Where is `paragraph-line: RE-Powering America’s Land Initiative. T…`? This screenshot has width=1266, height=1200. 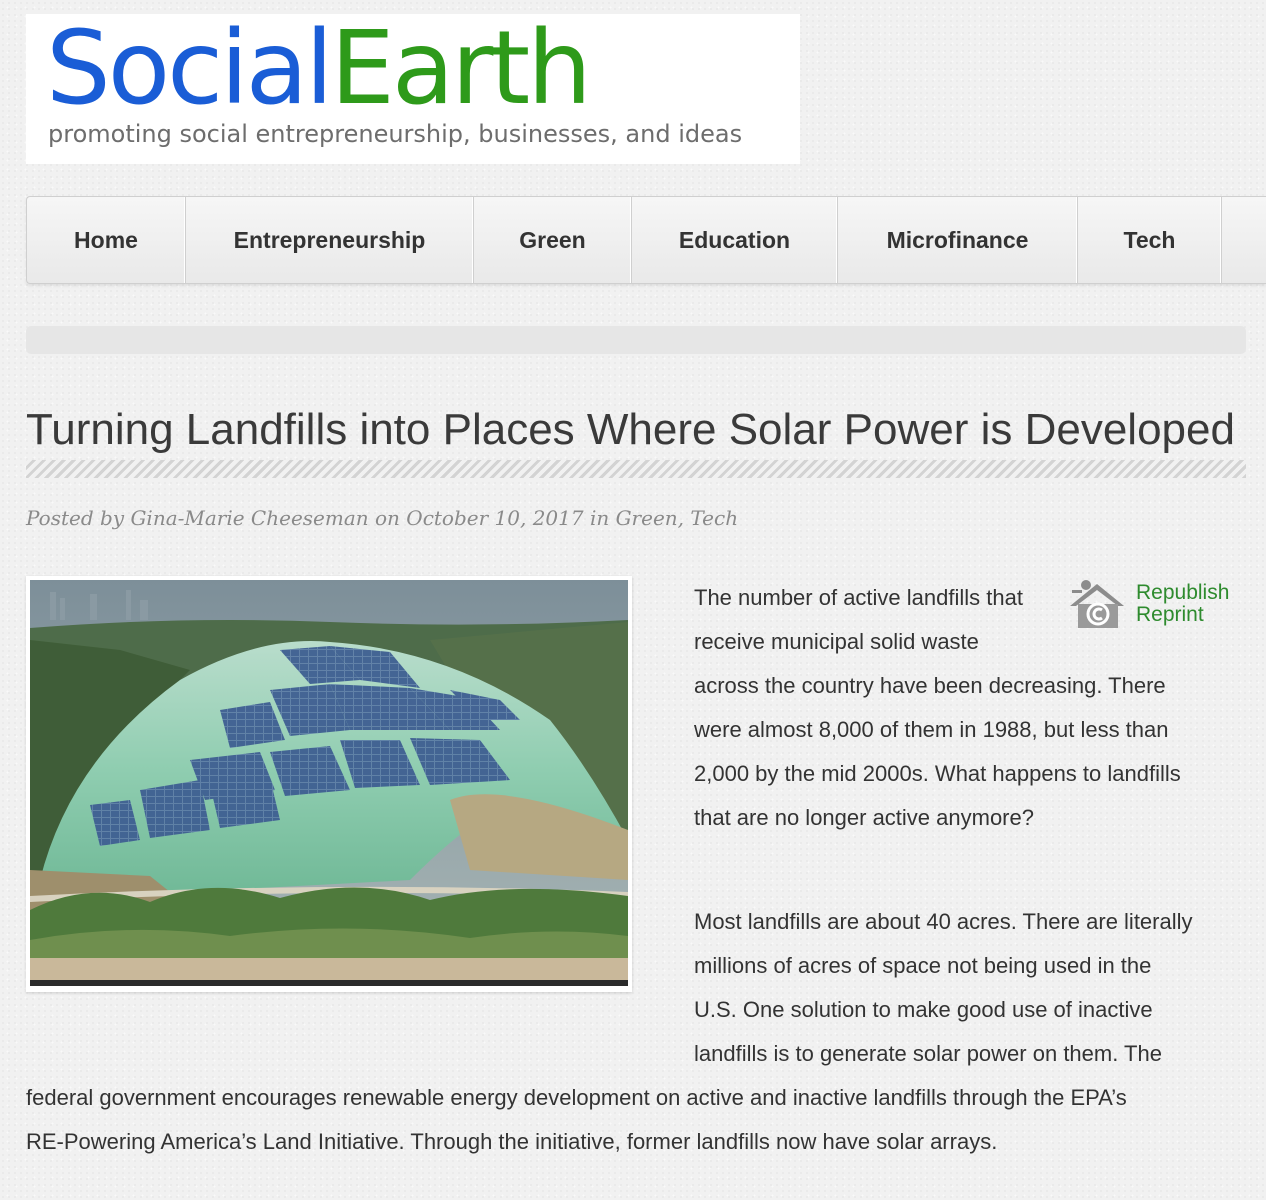
paragraph-line: RE-Powering America’s Land Initiative. T… is located at coordinates (512, 1141).